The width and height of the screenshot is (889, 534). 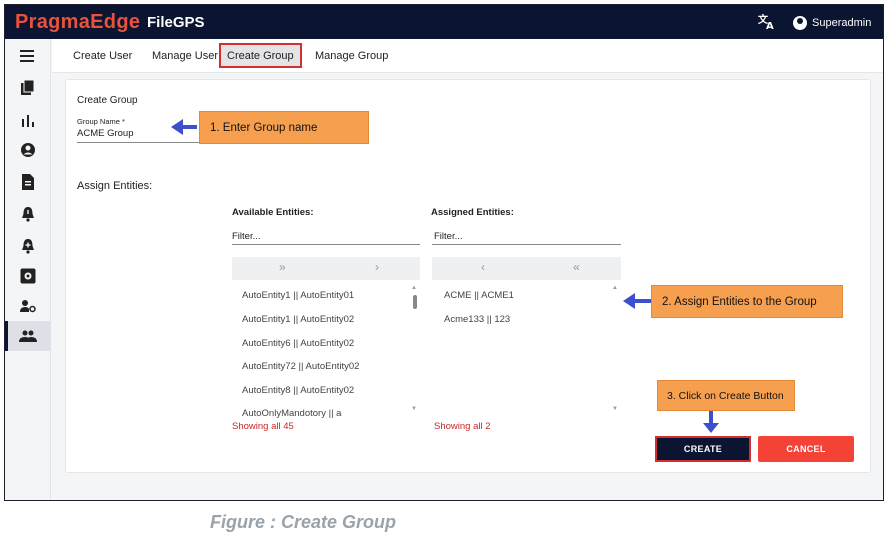 I want to click on user-menu: Superadmin, so click(x=832, y=23).